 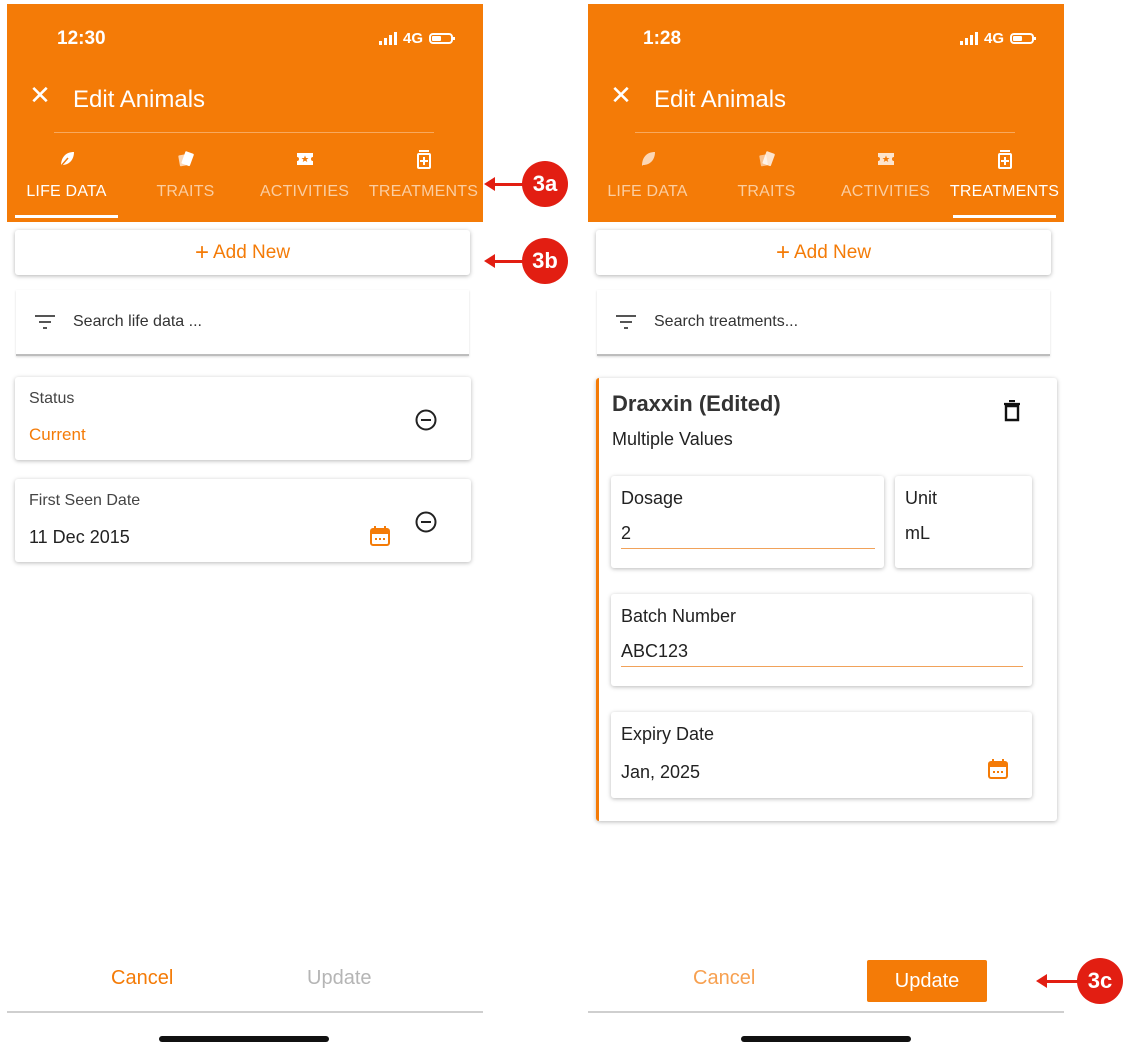 I want to click on status-label: Status, so click(x=52, y=398).